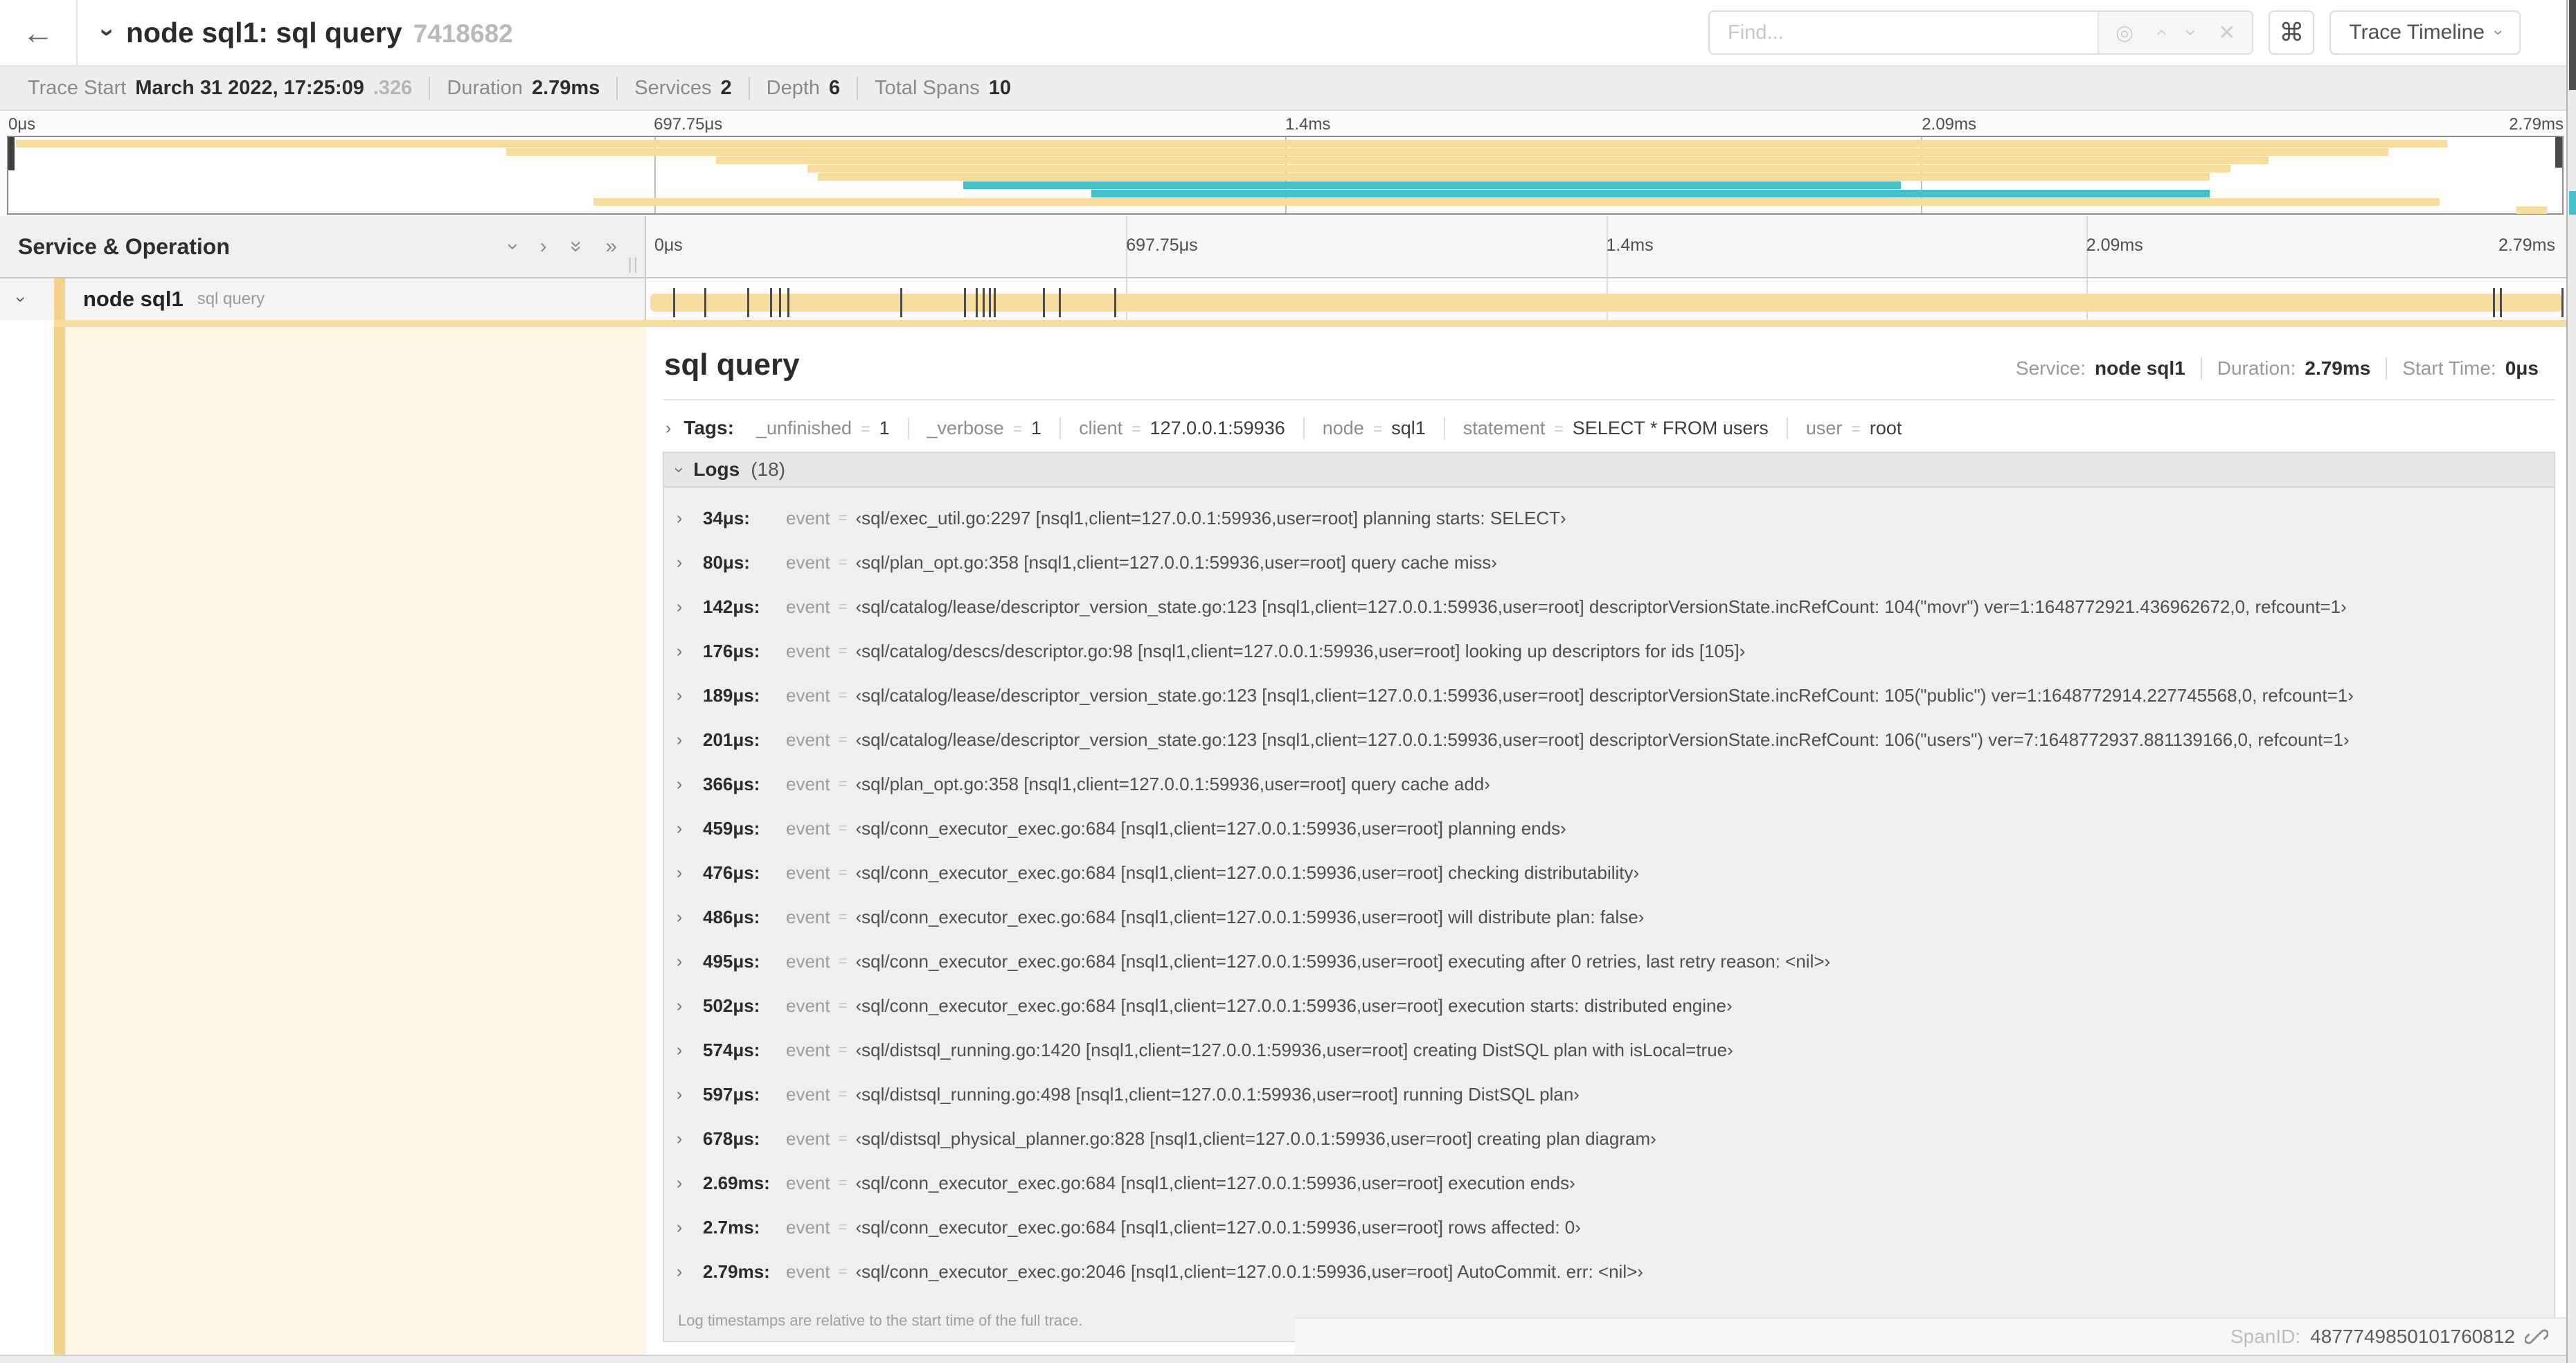  What do you see at coordinates (611, 247) in the screenshot?
I see `expand-all-icon: »` at bounding box center [611, 247].